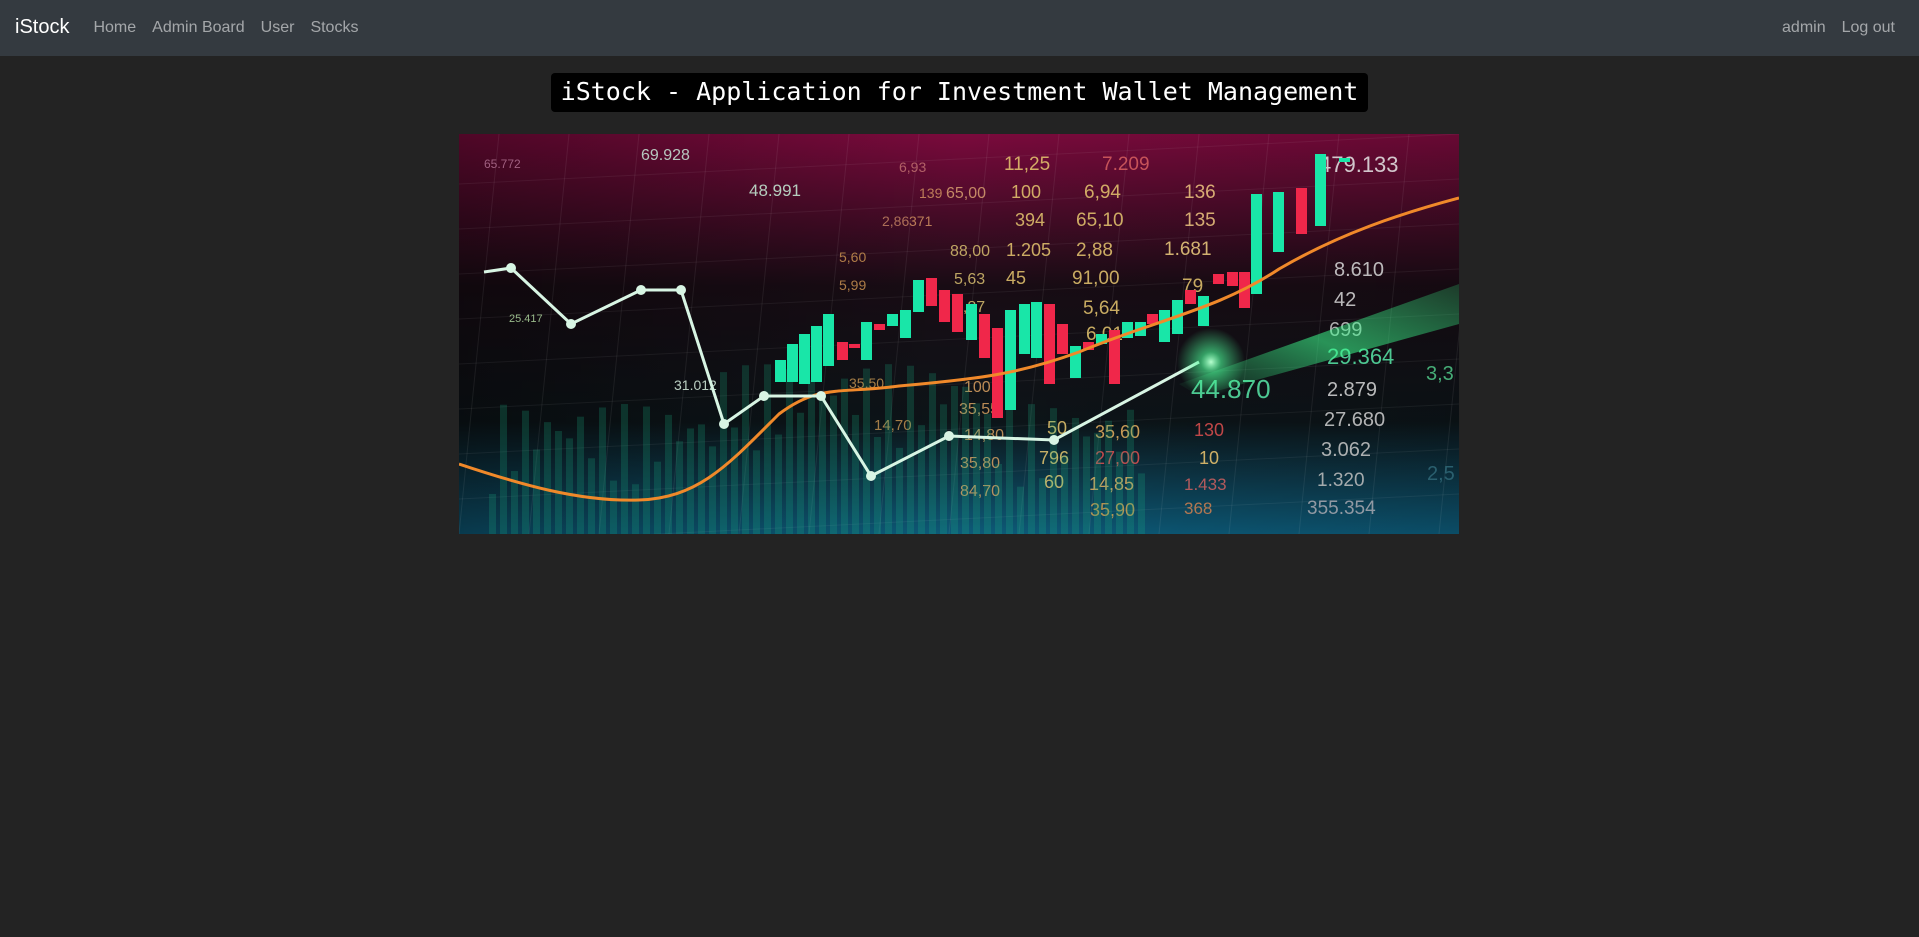 Image resolution: width=1919 pixels, height=937 pixels. Describe the element at coordinates (969, 279) in the screenshot. I see `ticker-number: 5,63` at that location.